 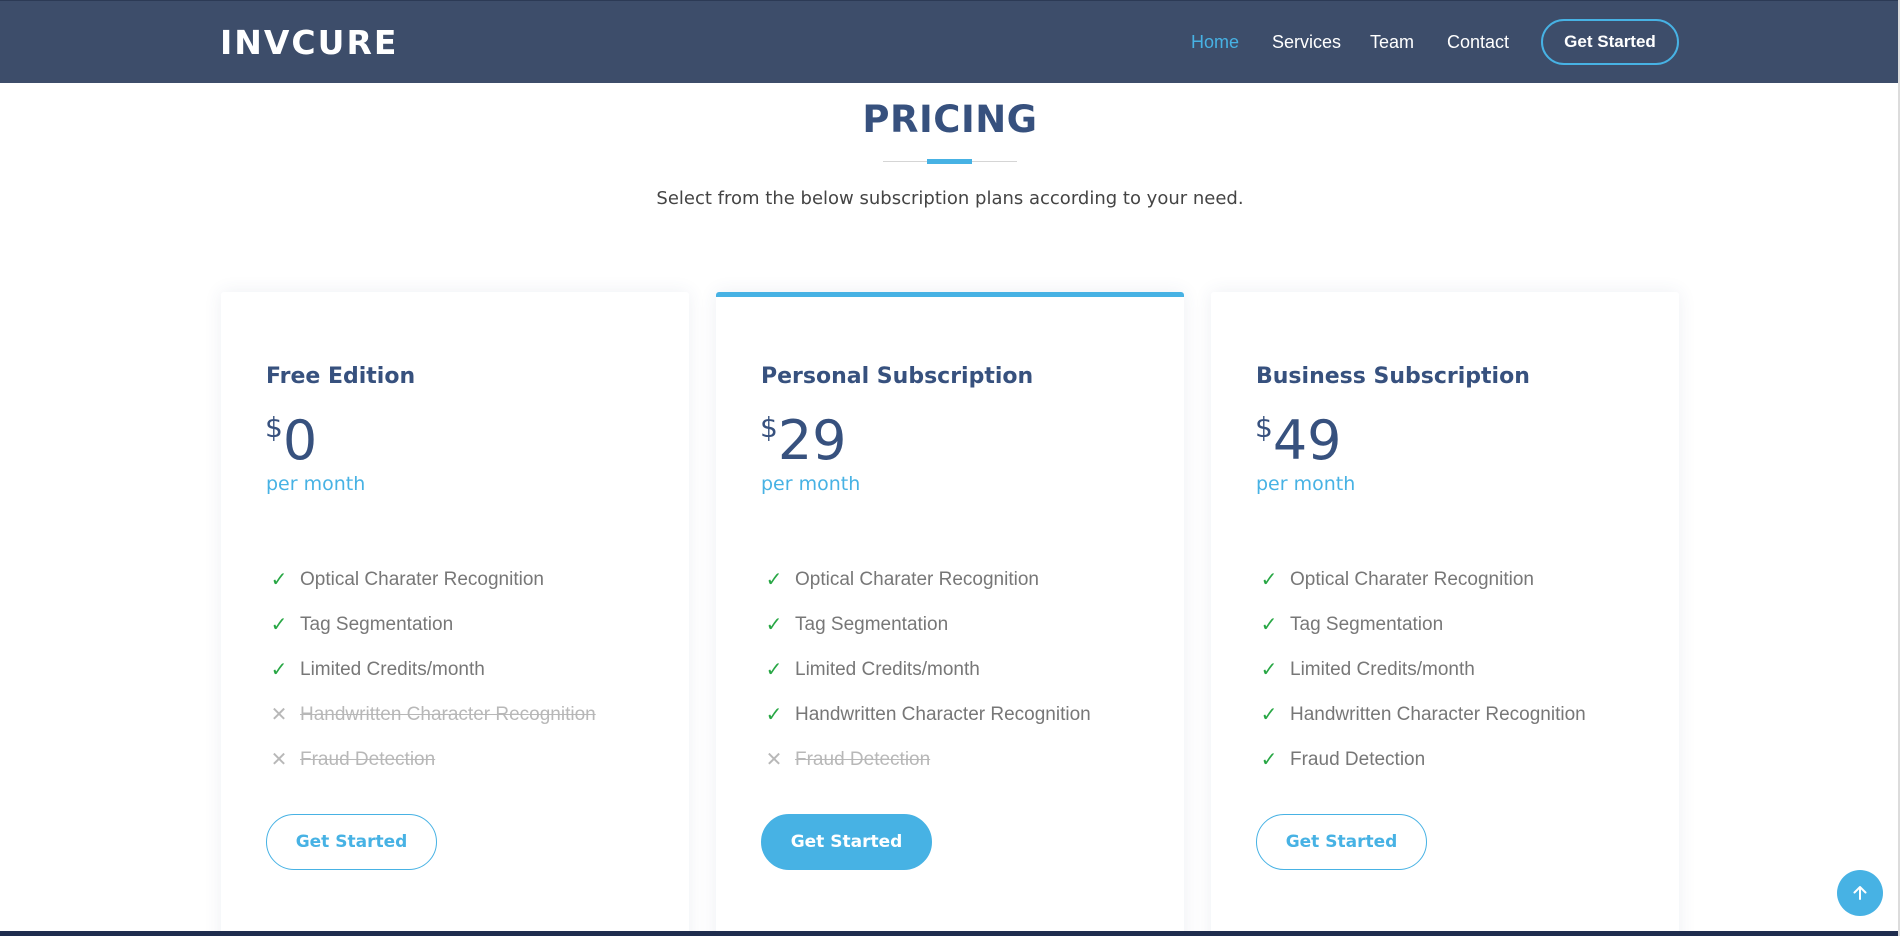 I want to click on plan-name: Free Edition, so click(x=341, y=376).